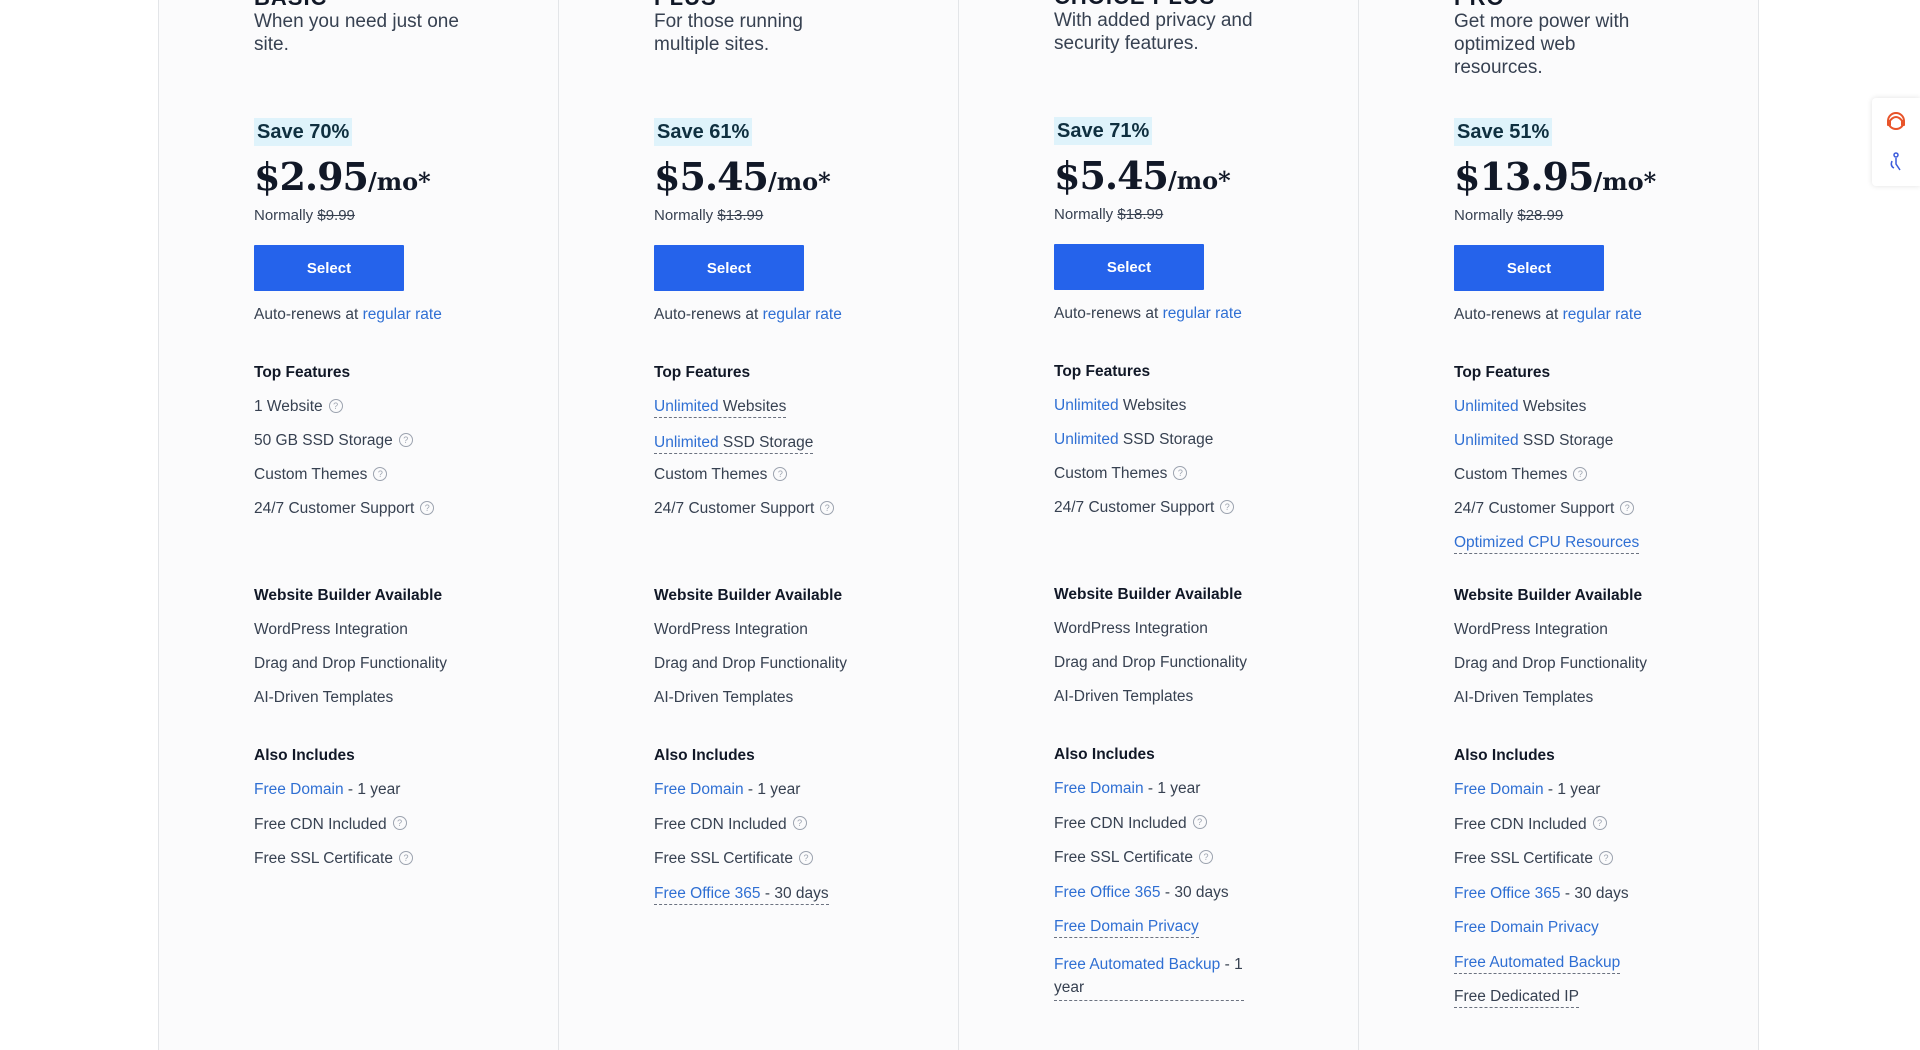 This screenshot has height=1050, width=1920. I want to click on feature-item: Optimized CPU Resources, so click(1547, 544).